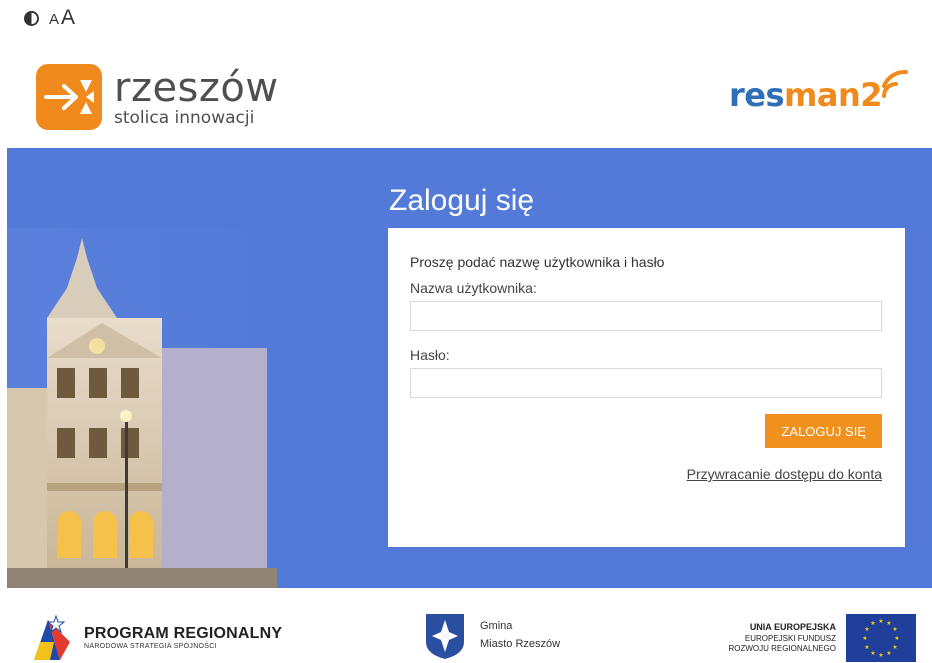  I want to click on resman-logo: resman2, so click(821, 90).